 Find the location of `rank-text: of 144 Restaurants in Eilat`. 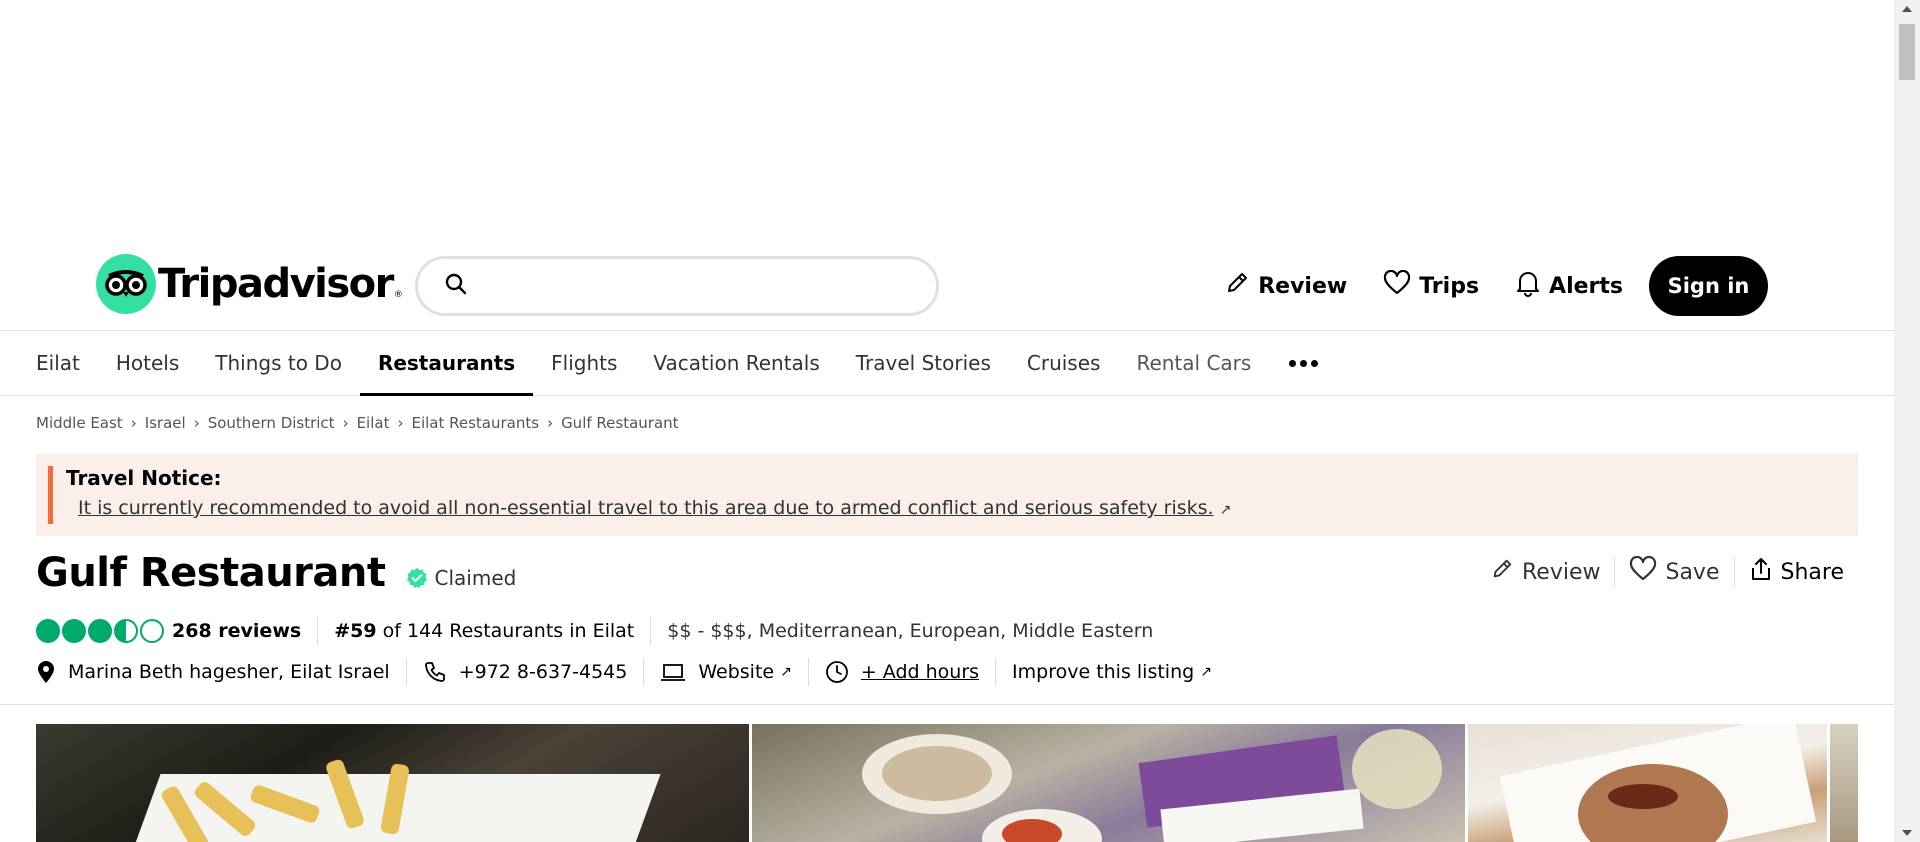

rank-text: of 144 Restaurants in Eilat is located at coordinates (505, 631).